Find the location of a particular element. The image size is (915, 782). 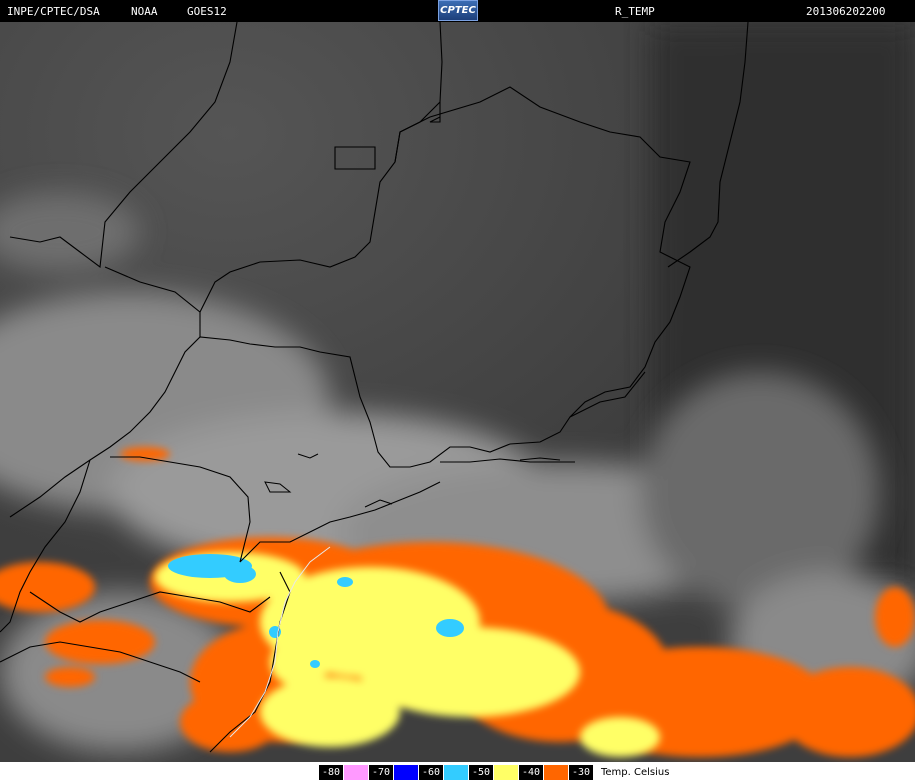

legend-label-3: -60 is located at coordinates (431, 772).